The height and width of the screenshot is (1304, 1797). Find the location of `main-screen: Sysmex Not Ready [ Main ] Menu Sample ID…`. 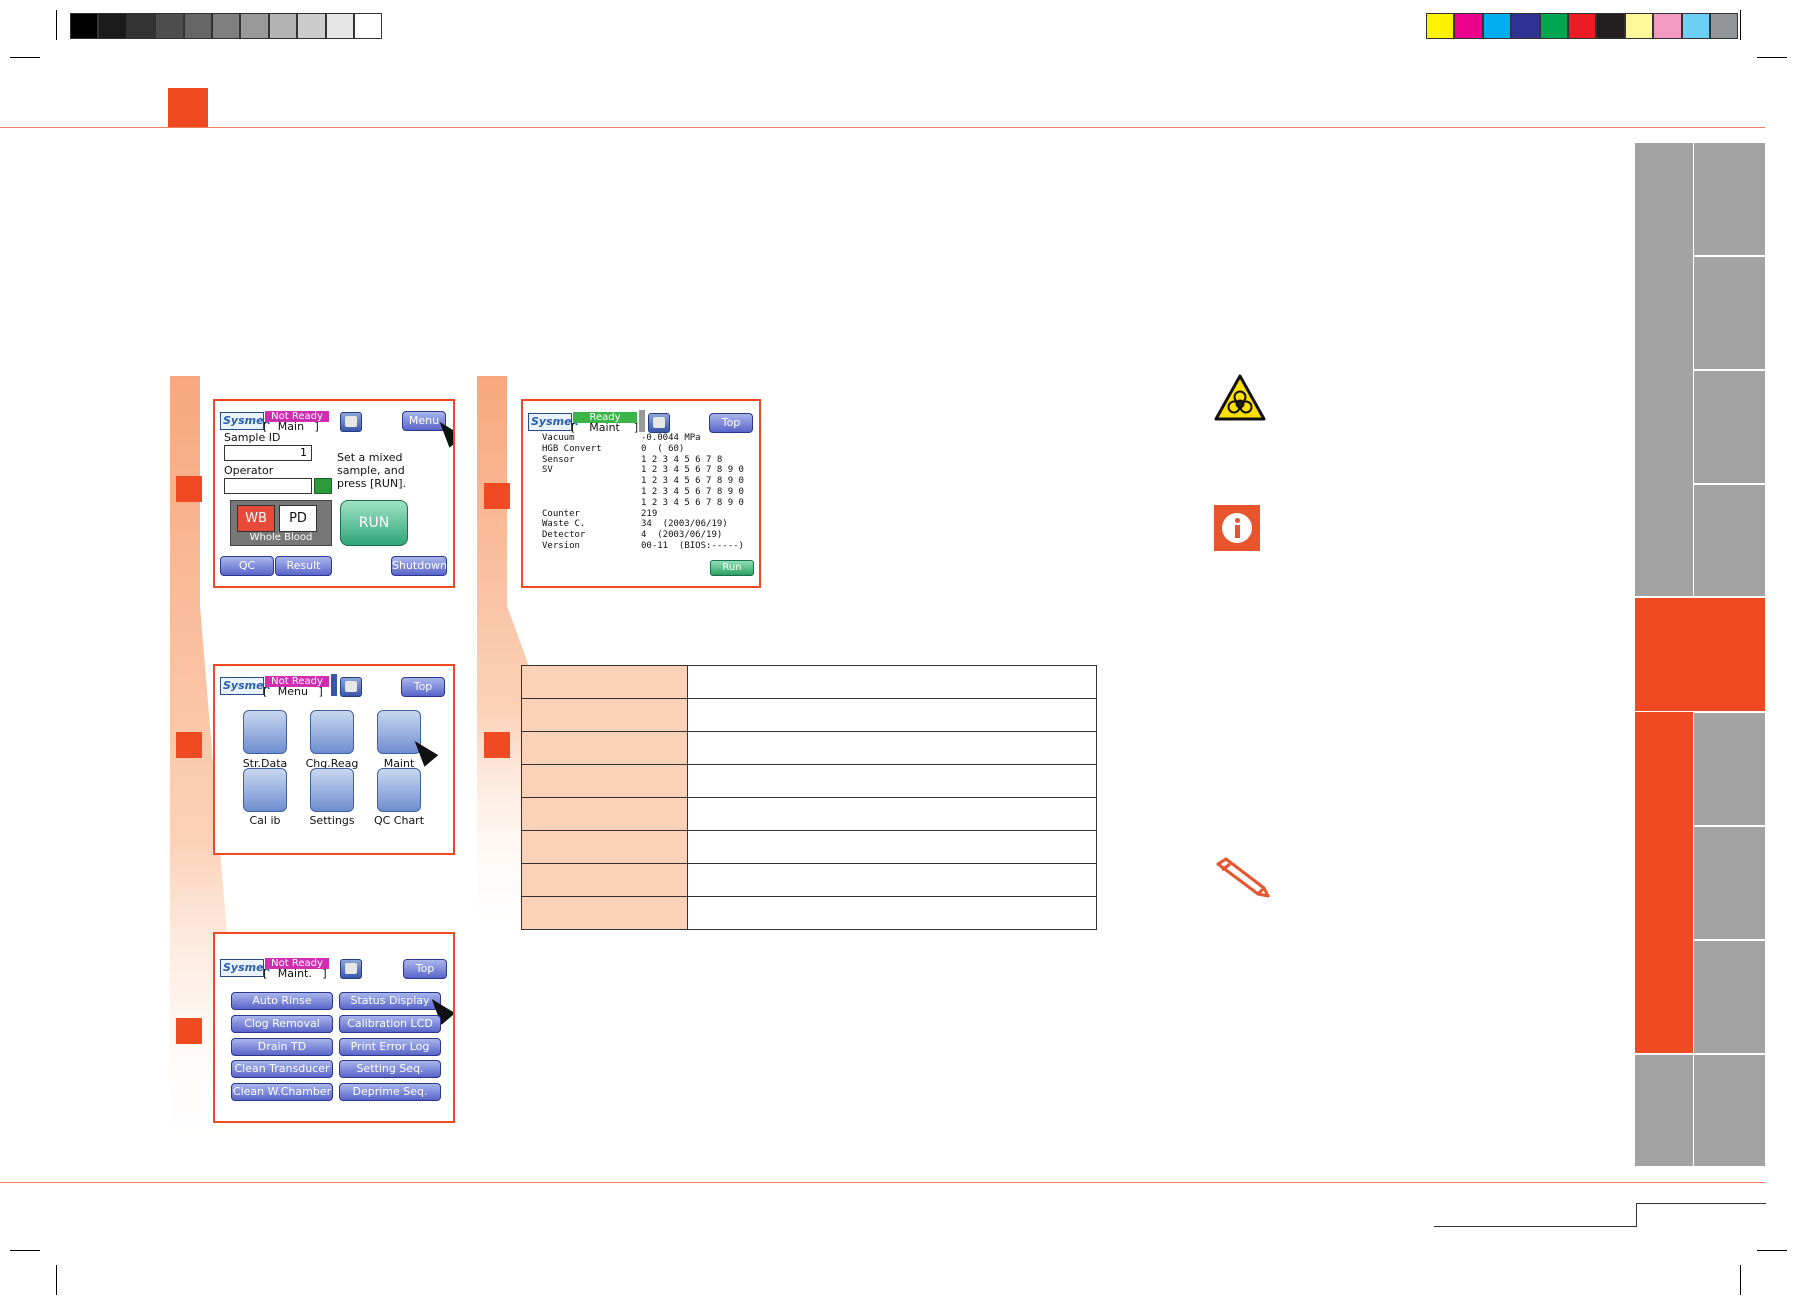

main-screen: Sysmex Not Ready [ Main ] Menu Sample ID… is located at coordinates (334, 493).